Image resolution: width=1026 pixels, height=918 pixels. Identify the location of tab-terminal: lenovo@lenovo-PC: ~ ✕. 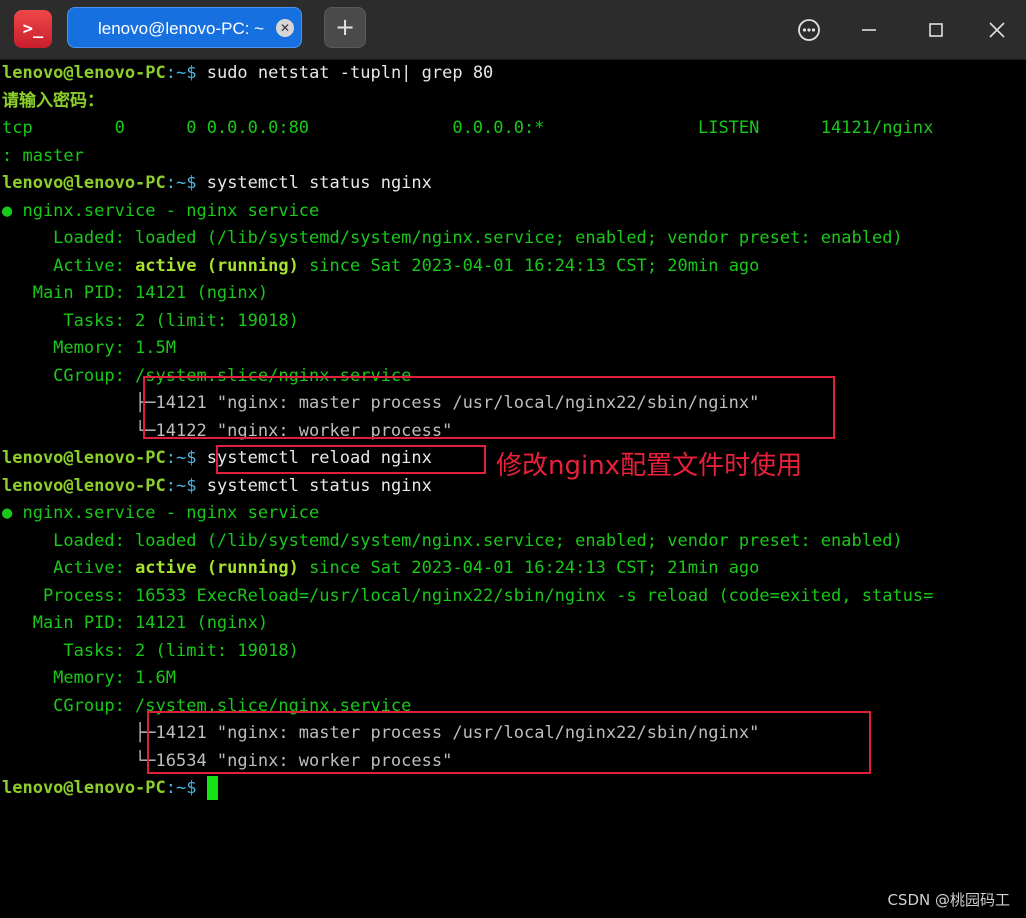
(184, 27).